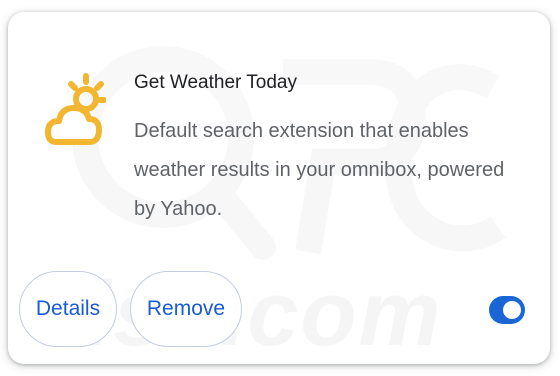 The image size is (560, 376). Describe the element at coordinates (512, 310) in the screenshot. I see `toggle-knob` at that location.